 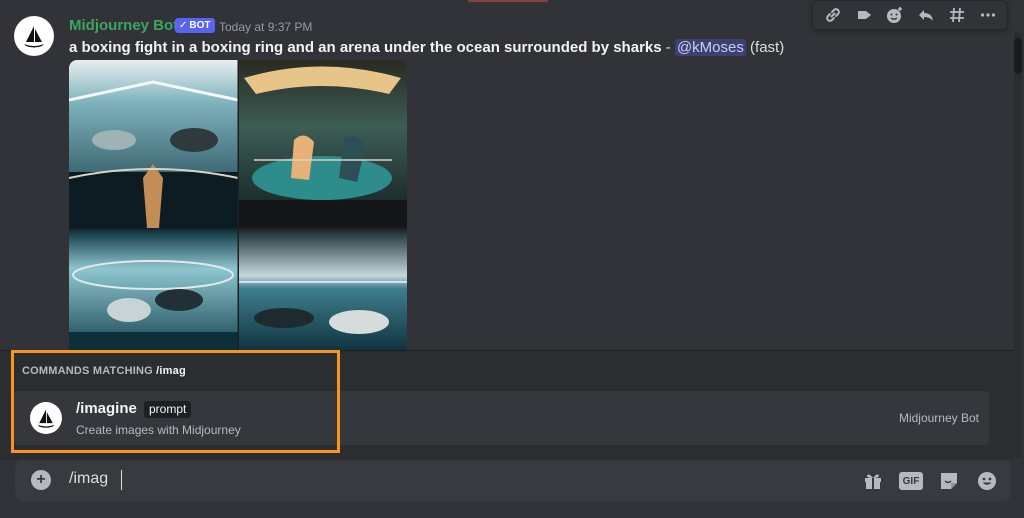 What do you see at coordinates (89, 371) in the screenshot?
I see `autocomplete-header-label: COMMANDS MATCHING` at bounding box center [89, 371].